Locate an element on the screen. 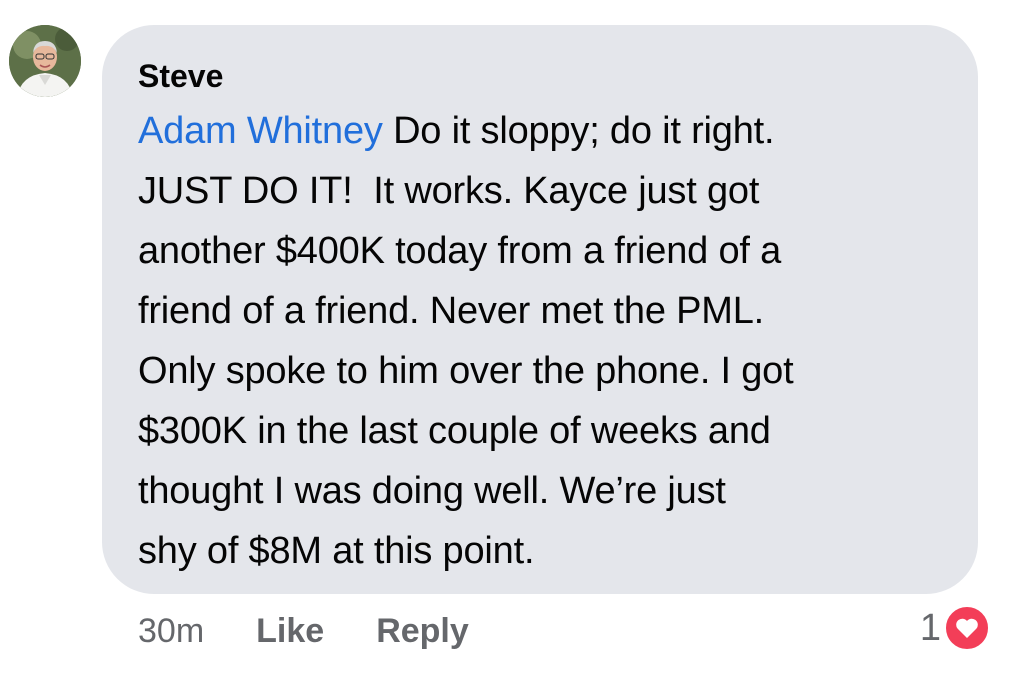  mention-link: Adam Whitney is located at coordinates (260, 131).